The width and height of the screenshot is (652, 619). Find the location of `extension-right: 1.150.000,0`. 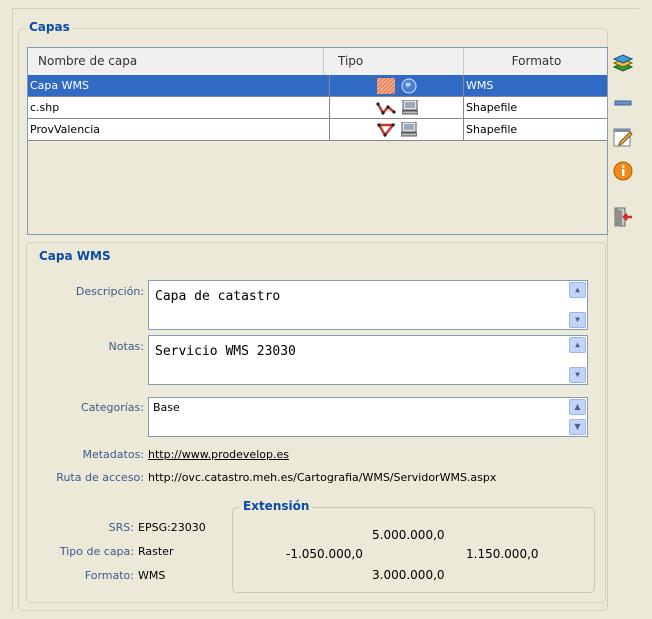

extension-right: 1.150.000,0 is located at coordinates (502, 554).